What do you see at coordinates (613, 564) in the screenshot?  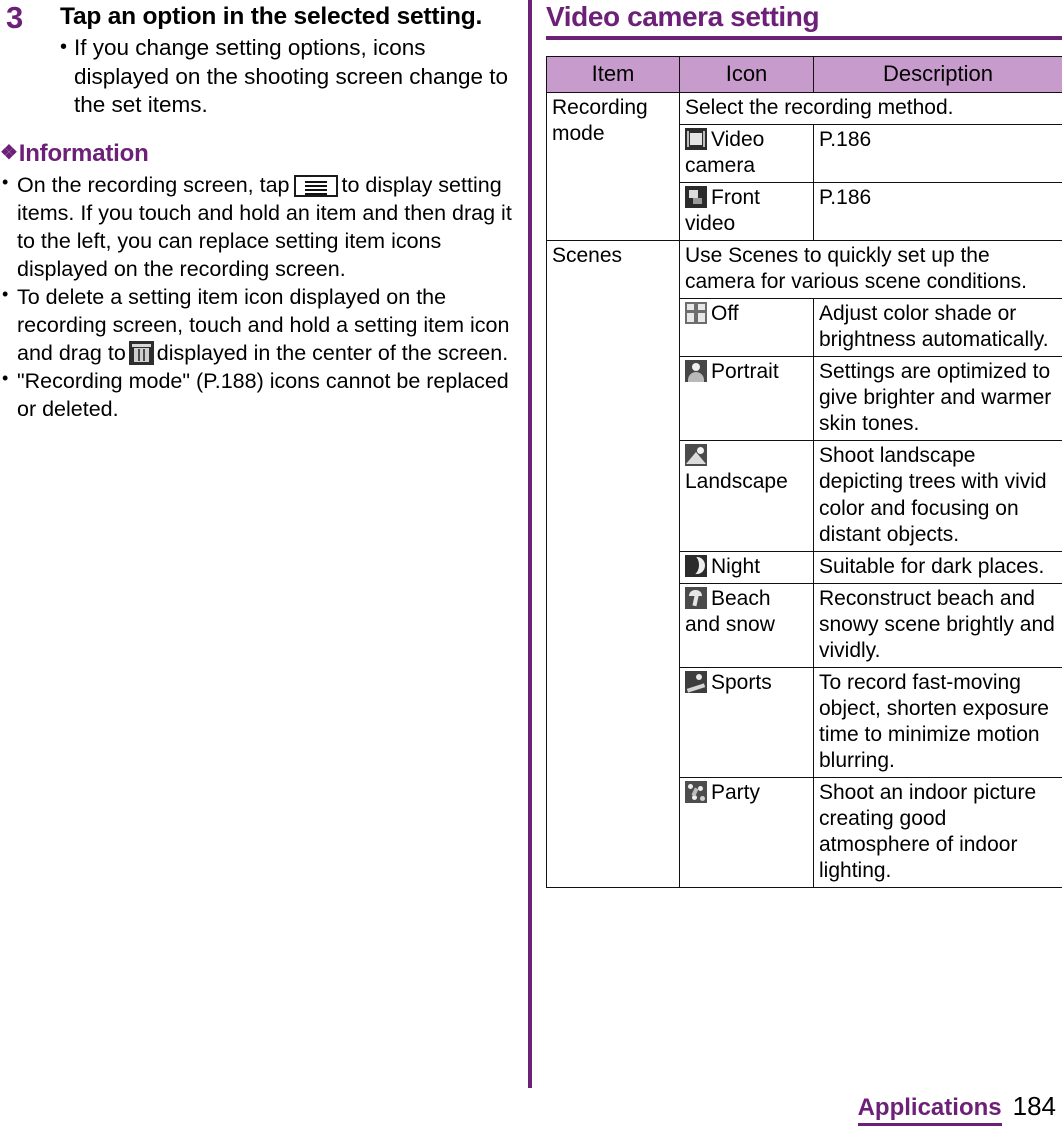 I see `item-scenes: Scenes` at bounding box center [613, 564].